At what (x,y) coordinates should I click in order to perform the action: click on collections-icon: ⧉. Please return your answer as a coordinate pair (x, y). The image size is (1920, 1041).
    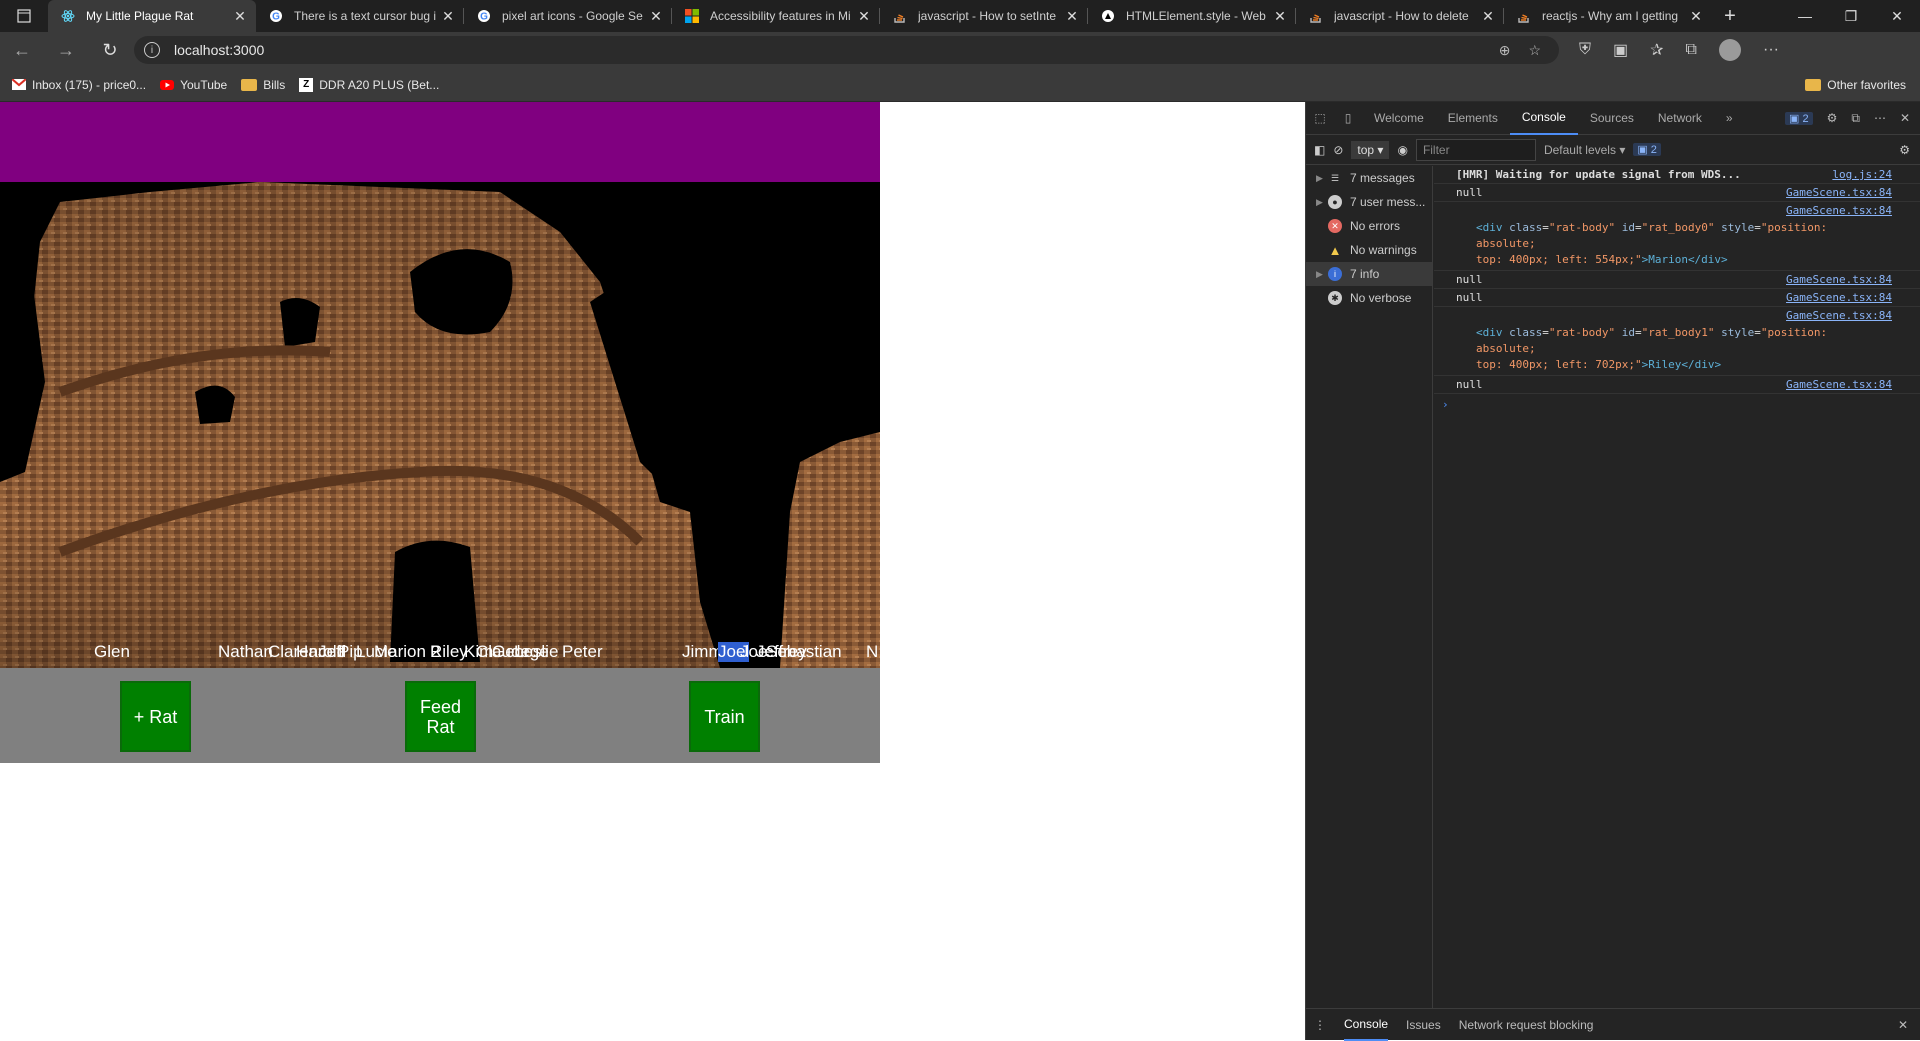
    Looking at the image, I should click on (1691, 50).